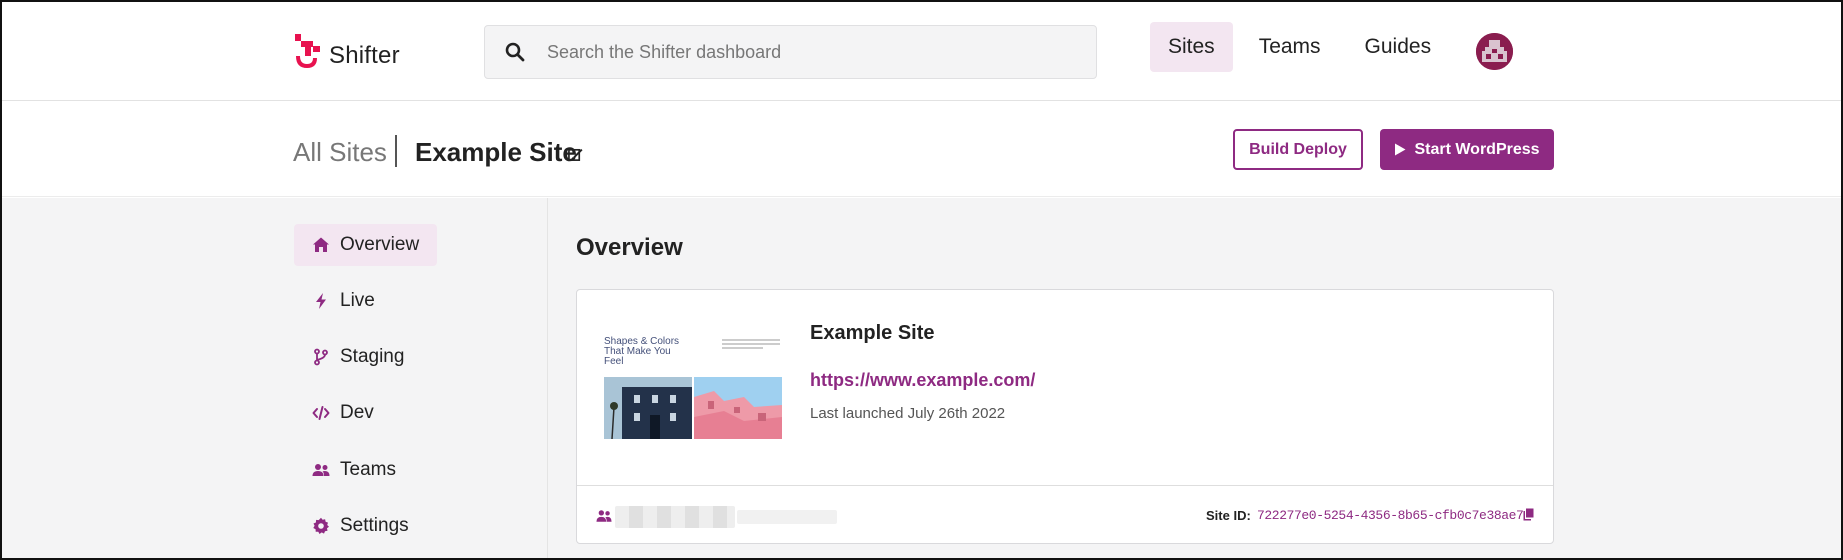  I want to click on site-id-value: 722277e0-5254-4356-8b65-cfb0c7e38ae7, so click(1390, 515).